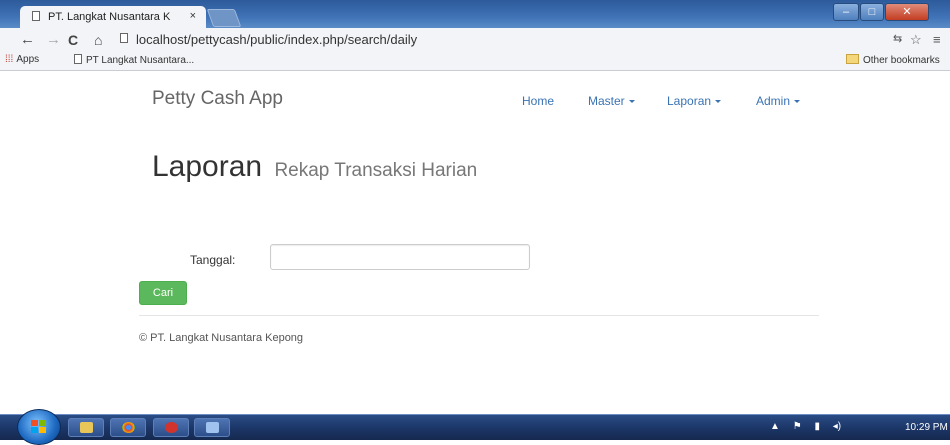  Describe the element at coordinates (872, 12) in the screenshot. I see `maximize-button: □` at that location.